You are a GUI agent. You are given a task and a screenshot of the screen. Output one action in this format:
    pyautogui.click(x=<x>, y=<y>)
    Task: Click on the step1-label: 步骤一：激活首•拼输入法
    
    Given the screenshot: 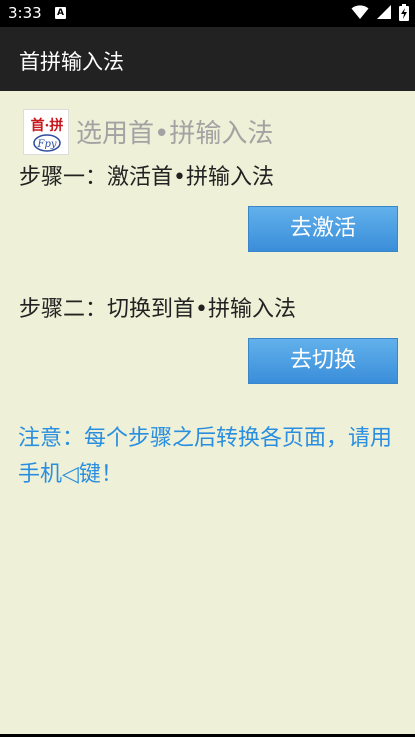 What is the action you would take?
    pyautogui.click(x=146, y=177)
    